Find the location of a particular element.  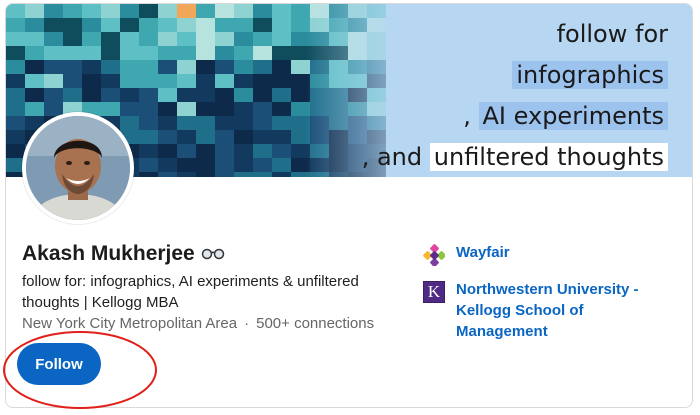

wayfair-logo-icon is located at coordinates (434, 255).